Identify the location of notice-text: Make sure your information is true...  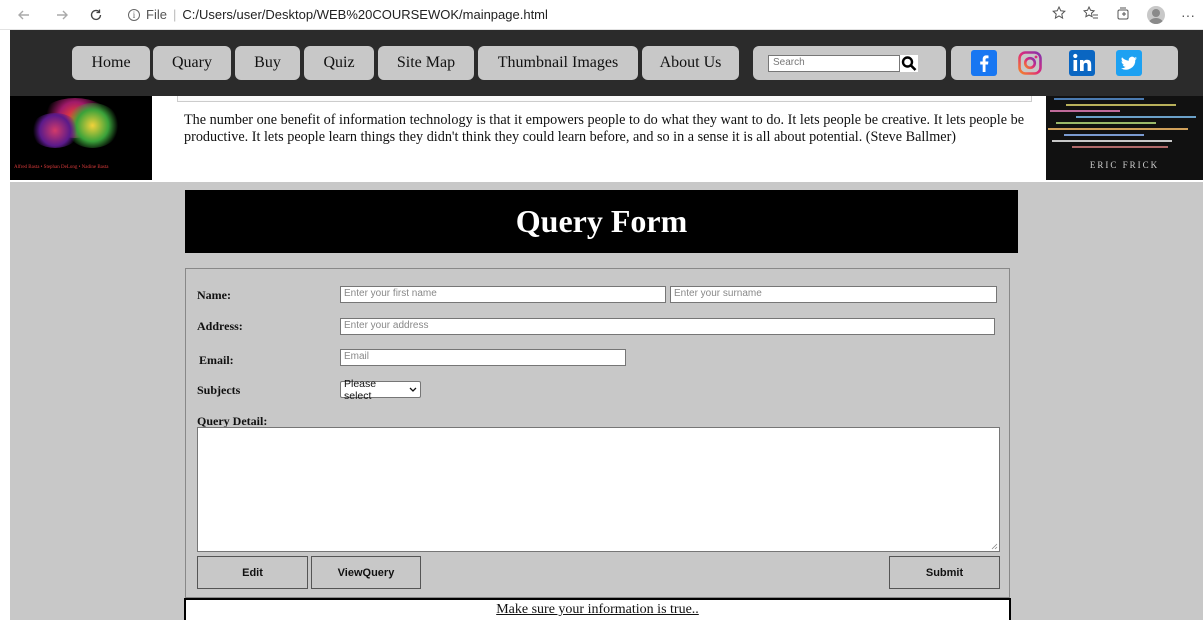
(597, 609).